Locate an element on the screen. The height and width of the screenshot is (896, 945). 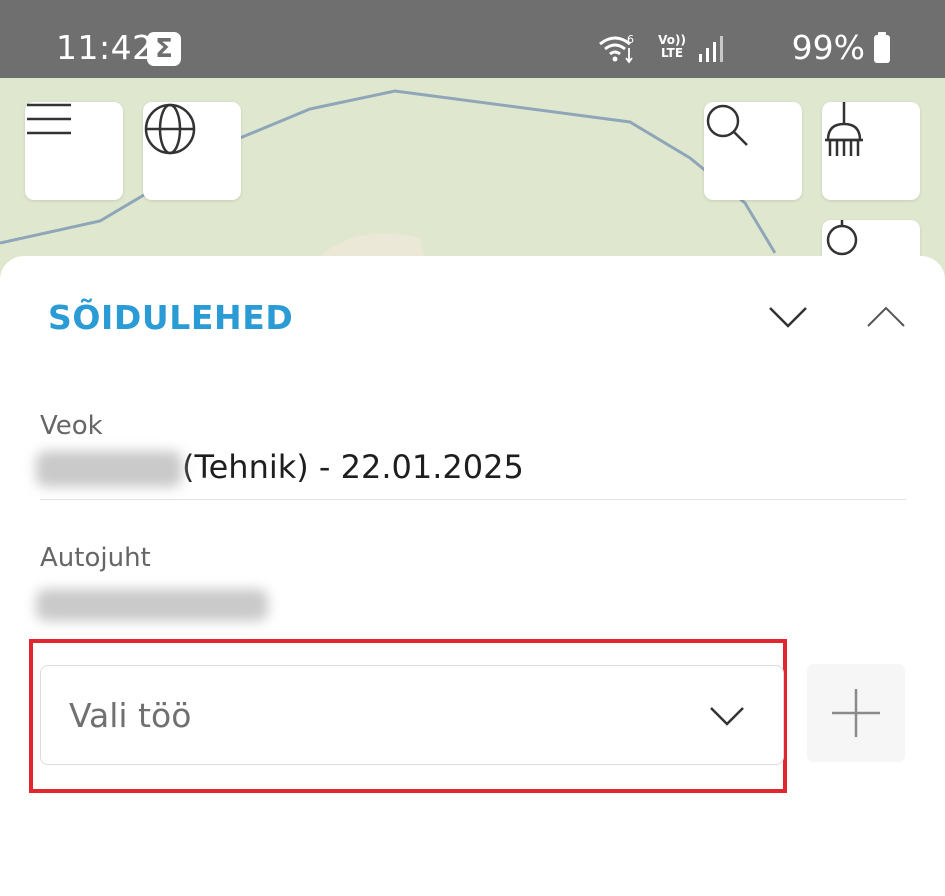
broom-button is located at coordinates (871, 151).